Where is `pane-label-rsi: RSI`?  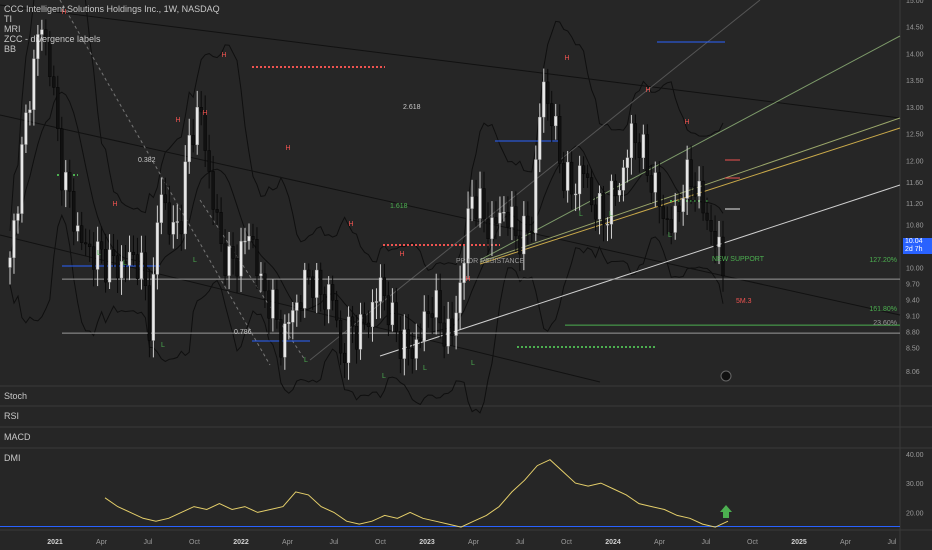 pane-label-rsi: RSI is located at coordinates (11, 416).